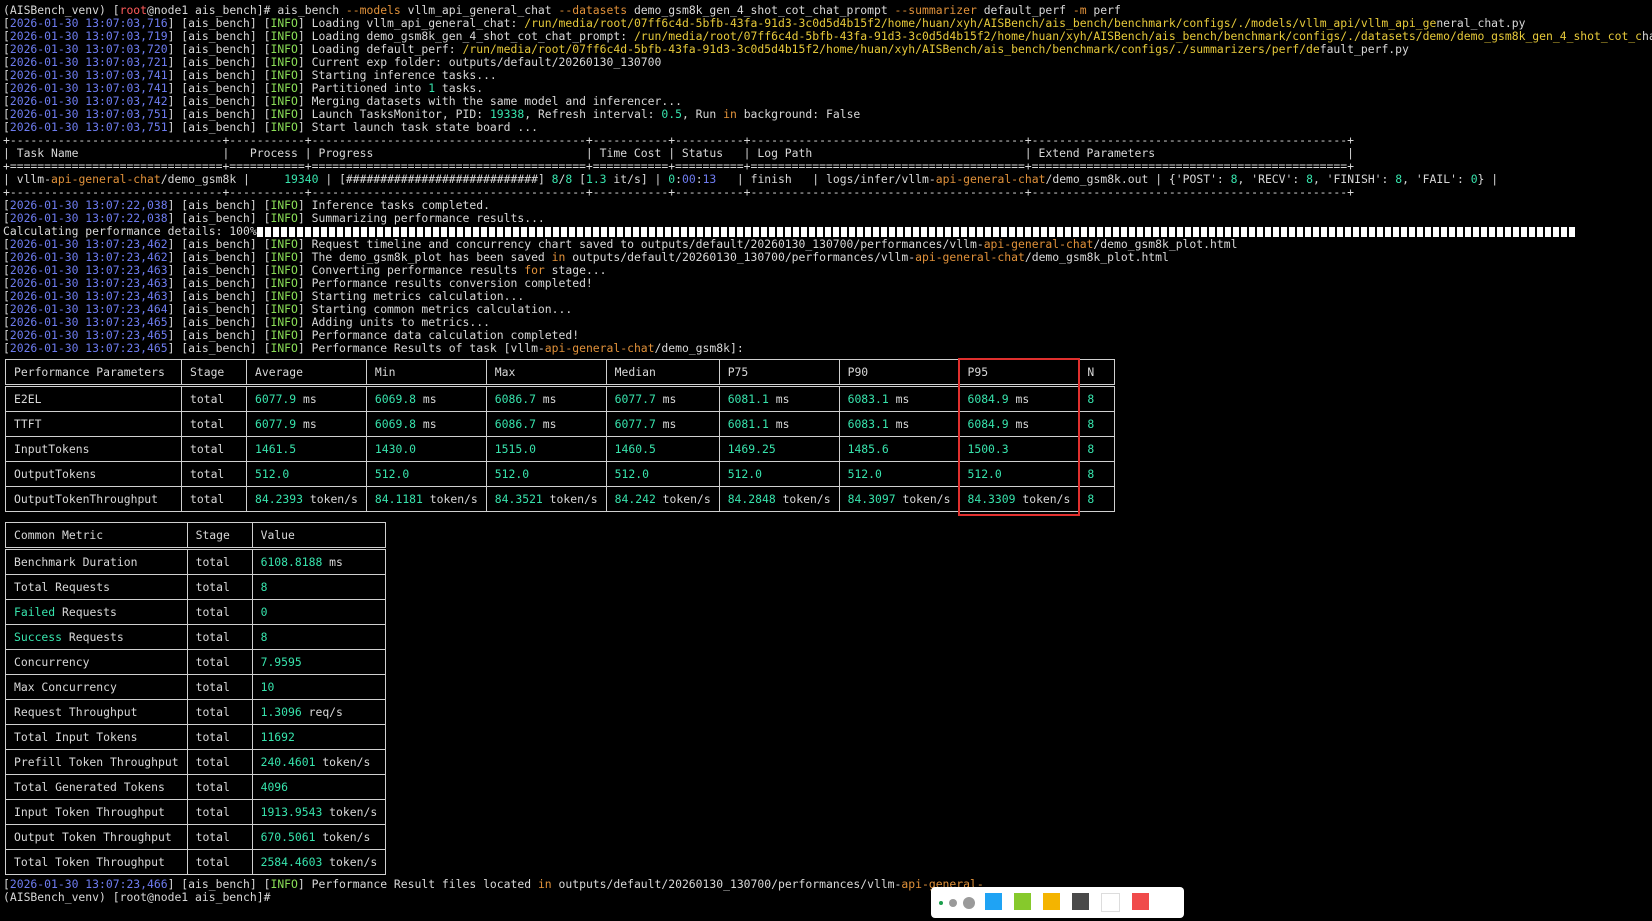 The width and height of the screenshot is (1652, 921). I want to click on log-segment: } |, so click(1488, 179).